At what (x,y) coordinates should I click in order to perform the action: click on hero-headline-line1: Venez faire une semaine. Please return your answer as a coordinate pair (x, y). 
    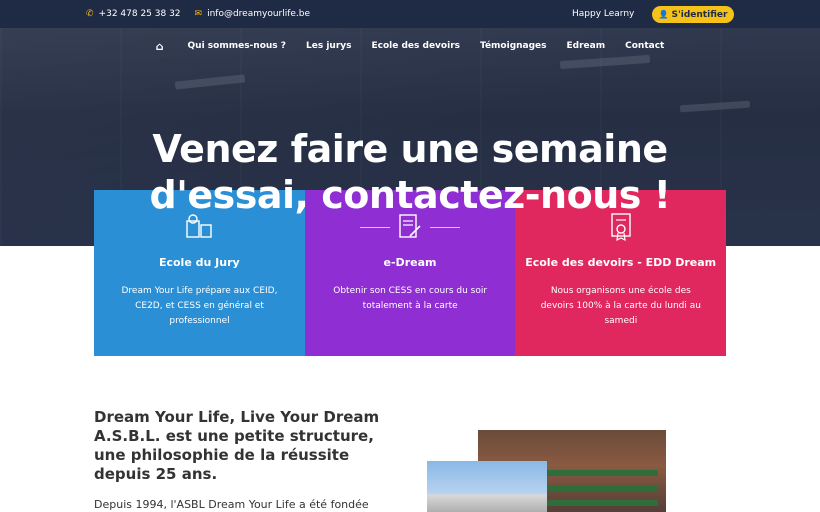
    Looking at the image, I should click on (410, 149).